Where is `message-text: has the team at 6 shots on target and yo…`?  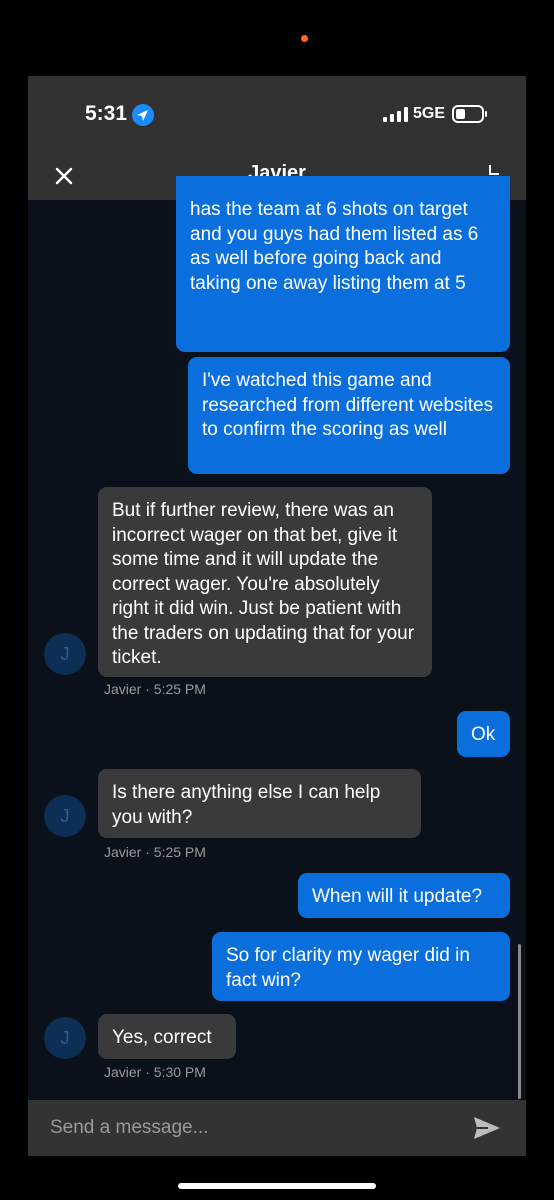
message-text: has the team at 6 shots on target and yo… is located at coordinates (334, 246).